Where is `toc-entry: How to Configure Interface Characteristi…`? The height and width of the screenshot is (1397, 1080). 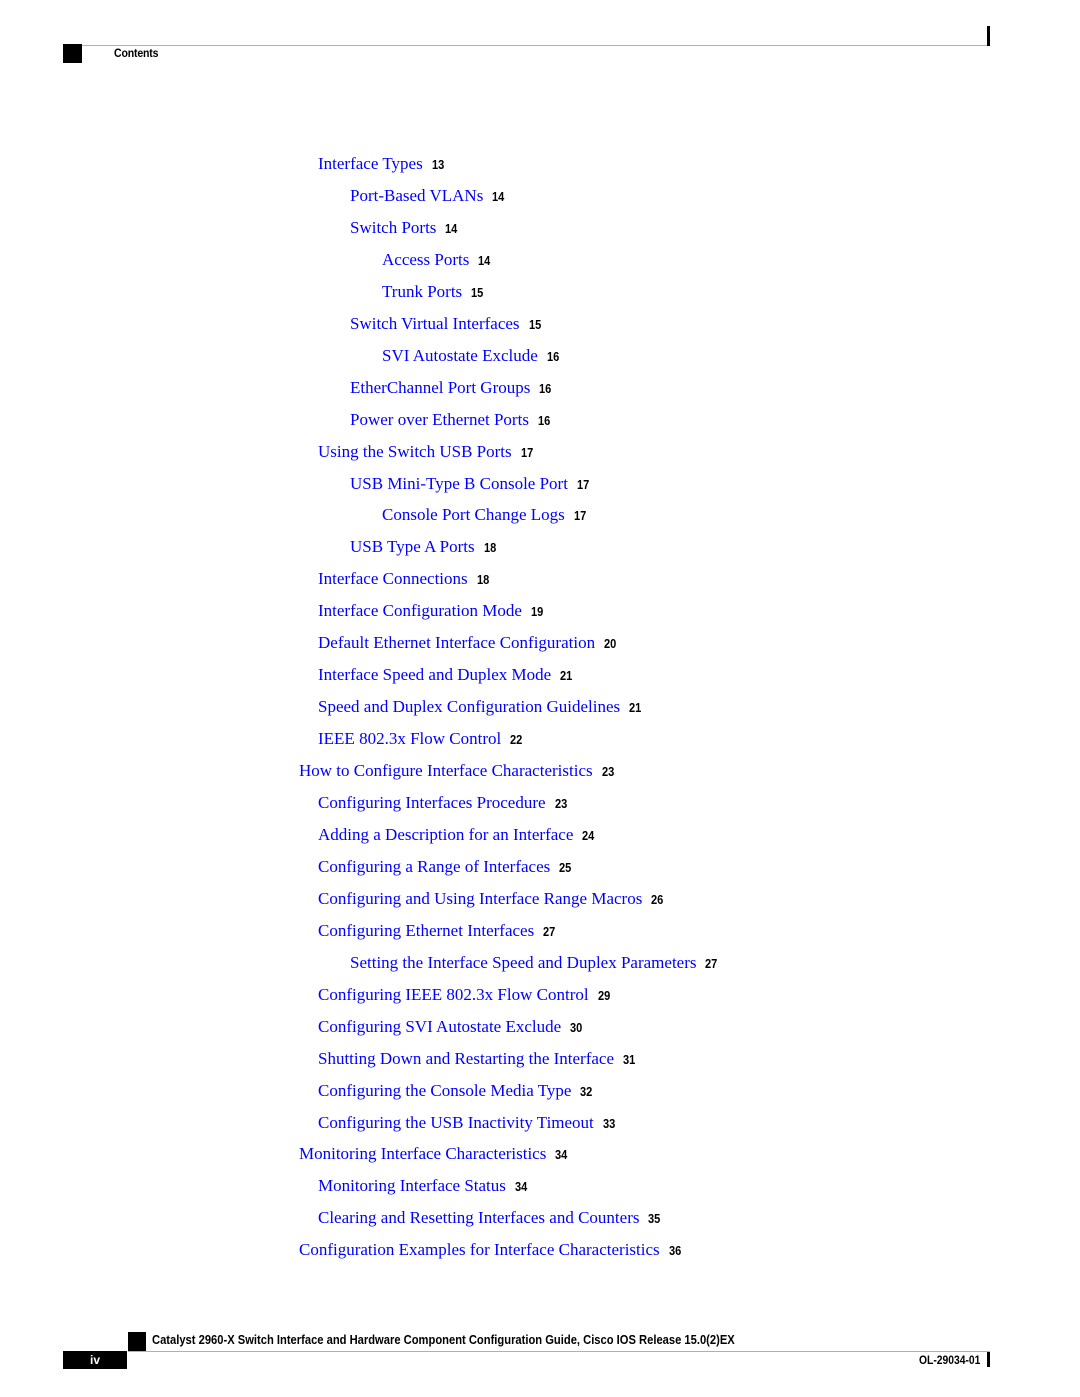
toc-entry: How to Configure Interface Characteristi… is located at coordinates (457, 771).